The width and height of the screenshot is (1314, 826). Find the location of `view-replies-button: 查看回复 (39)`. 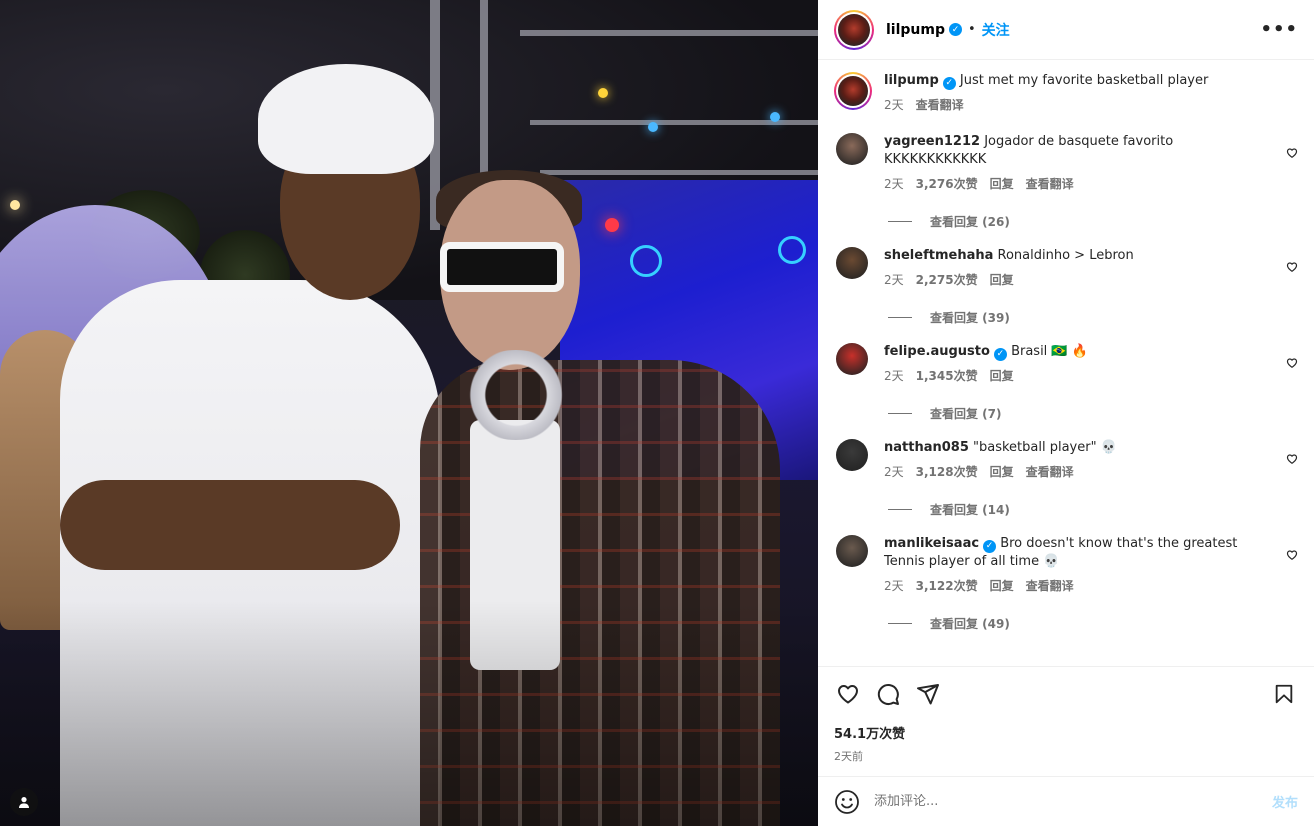

view-replies-button: 查看回复 (39) is located at coordinates (1093, 317).